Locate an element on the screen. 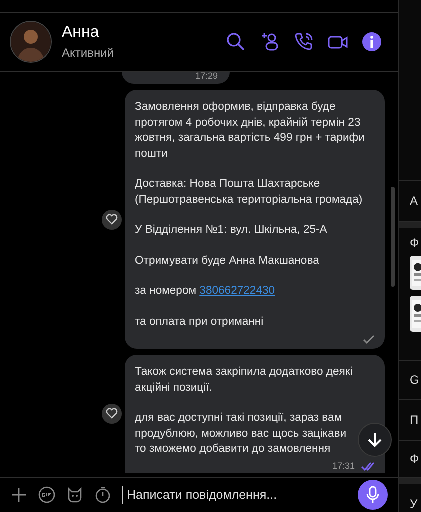  phone-link: 380662722430 is located at coordinates (238, 291).